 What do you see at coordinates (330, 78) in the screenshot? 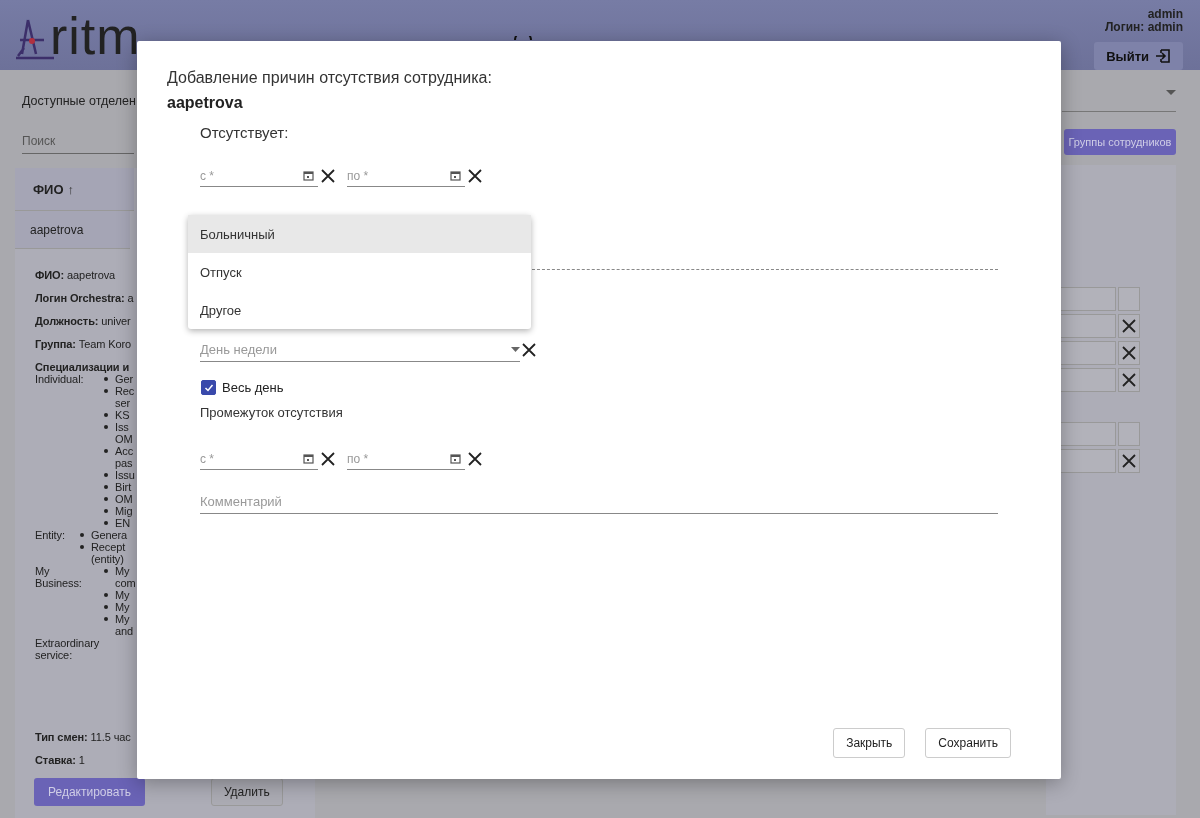
I see `dialog-title: Добавление причин отсутствия сотрудника:` at bounding box center [330, 78].